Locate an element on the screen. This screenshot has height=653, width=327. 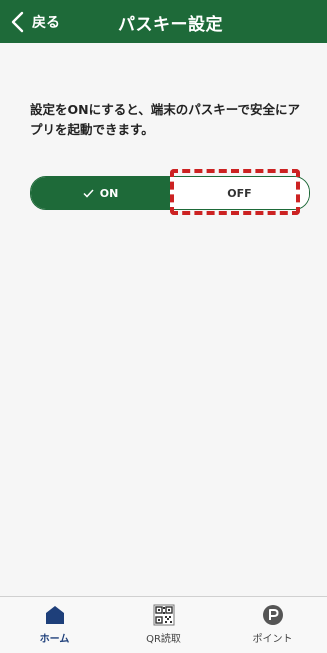
point-icon is located at coordinates (272, 615).